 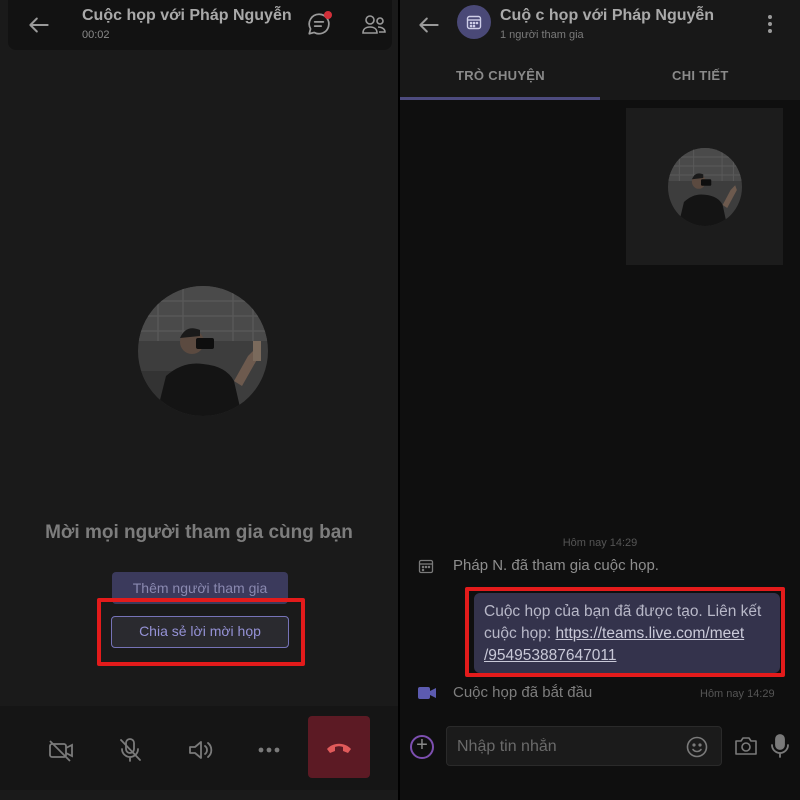 I want to click on video-camera-icon, so click(x=427, y=693).